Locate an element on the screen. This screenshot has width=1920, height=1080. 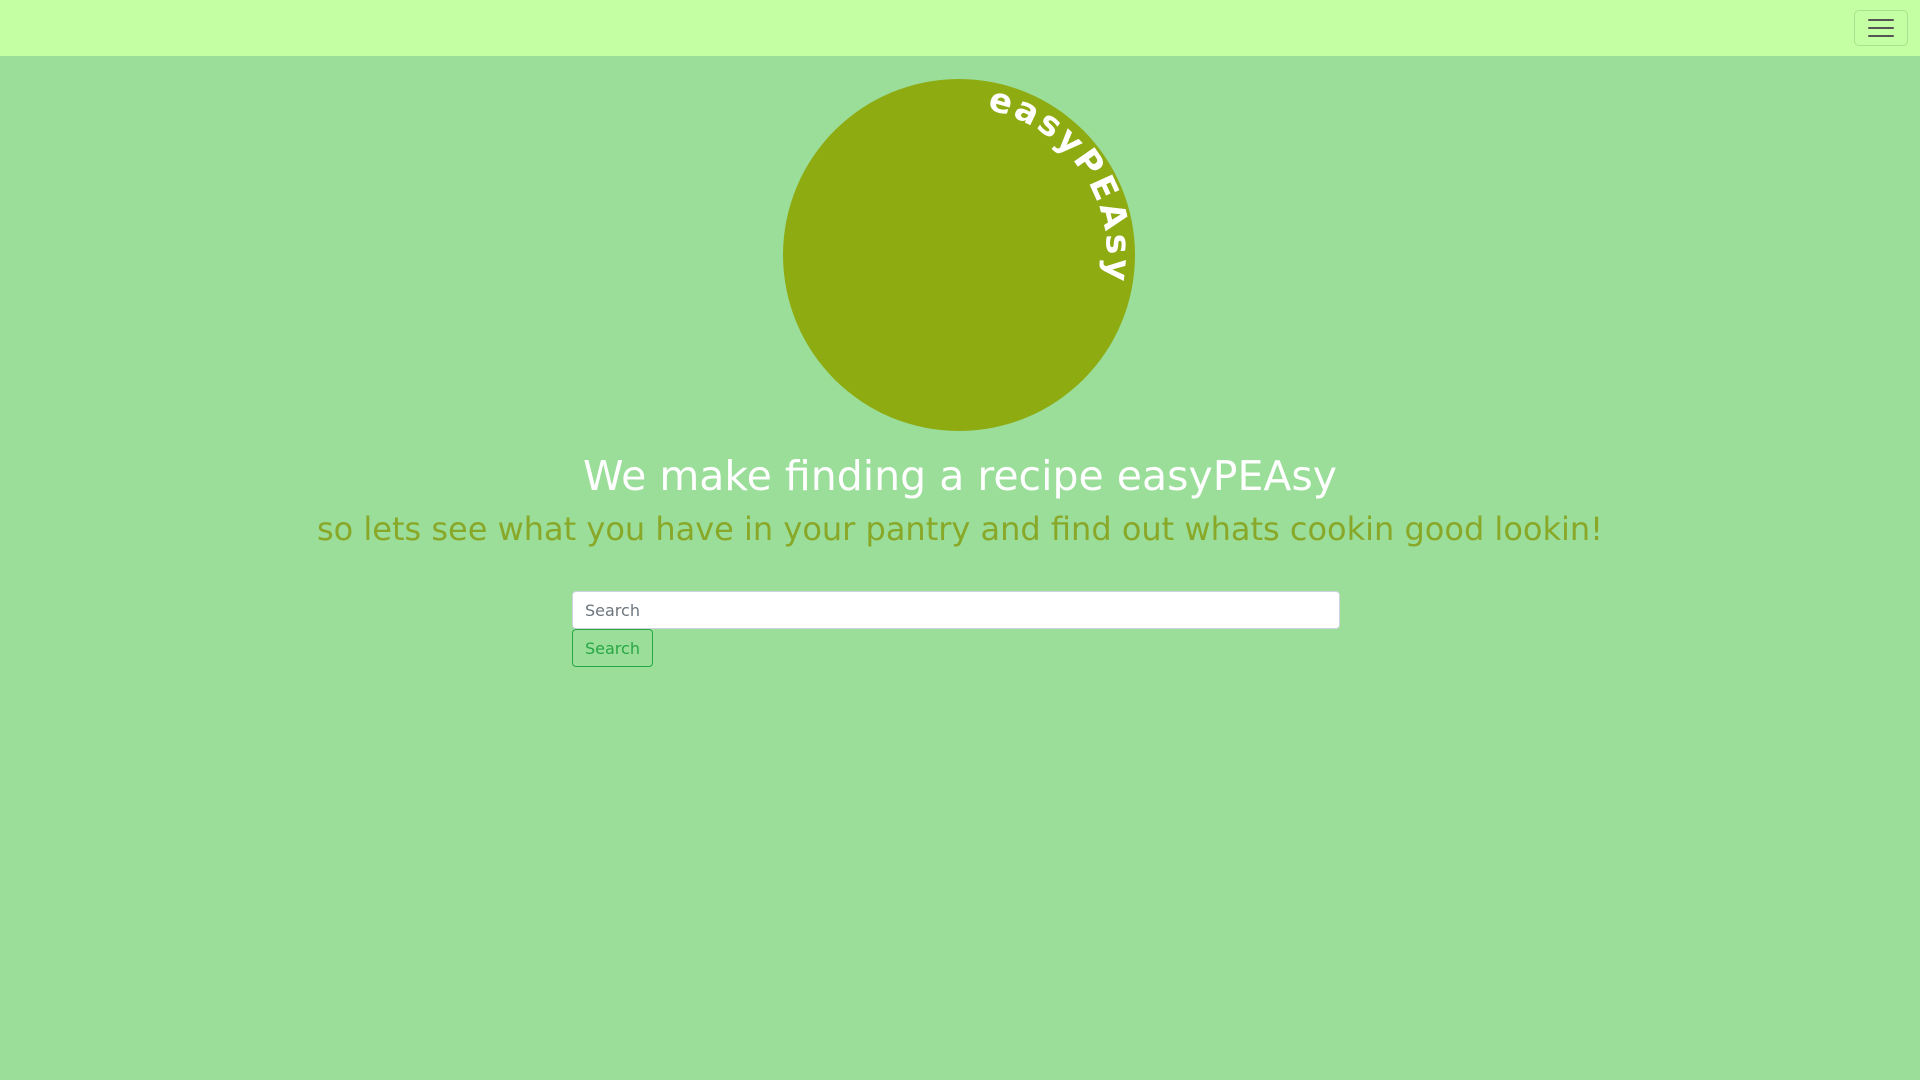
search-form: Search is located at coordinates (956, 629).